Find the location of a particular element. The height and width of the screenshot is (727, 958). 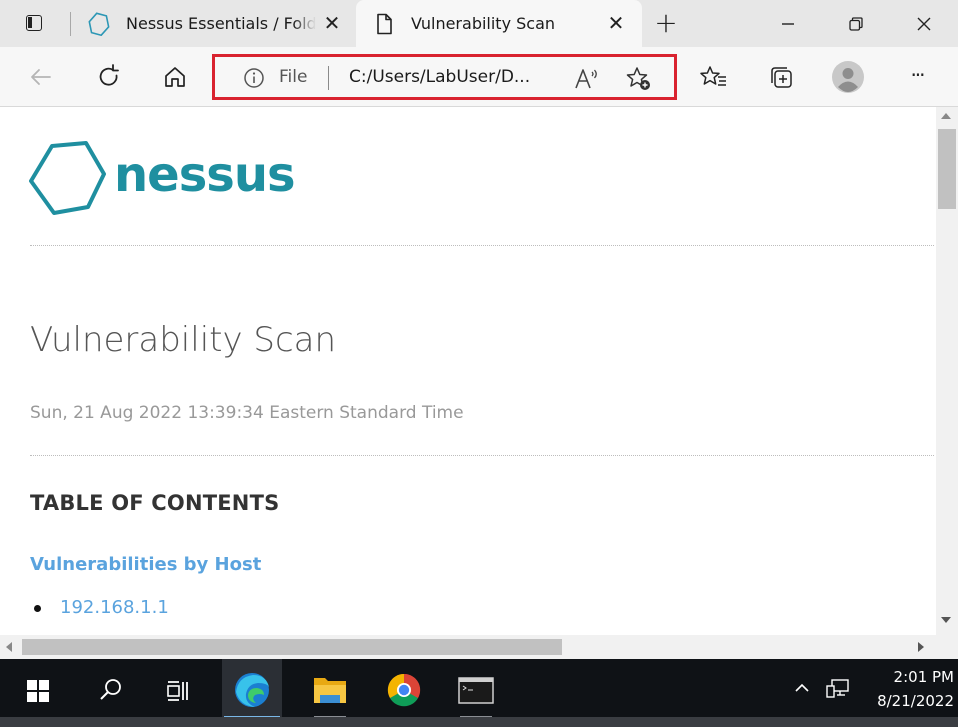

file-explorer-taskbar-button is located at coordinates (330, 691).